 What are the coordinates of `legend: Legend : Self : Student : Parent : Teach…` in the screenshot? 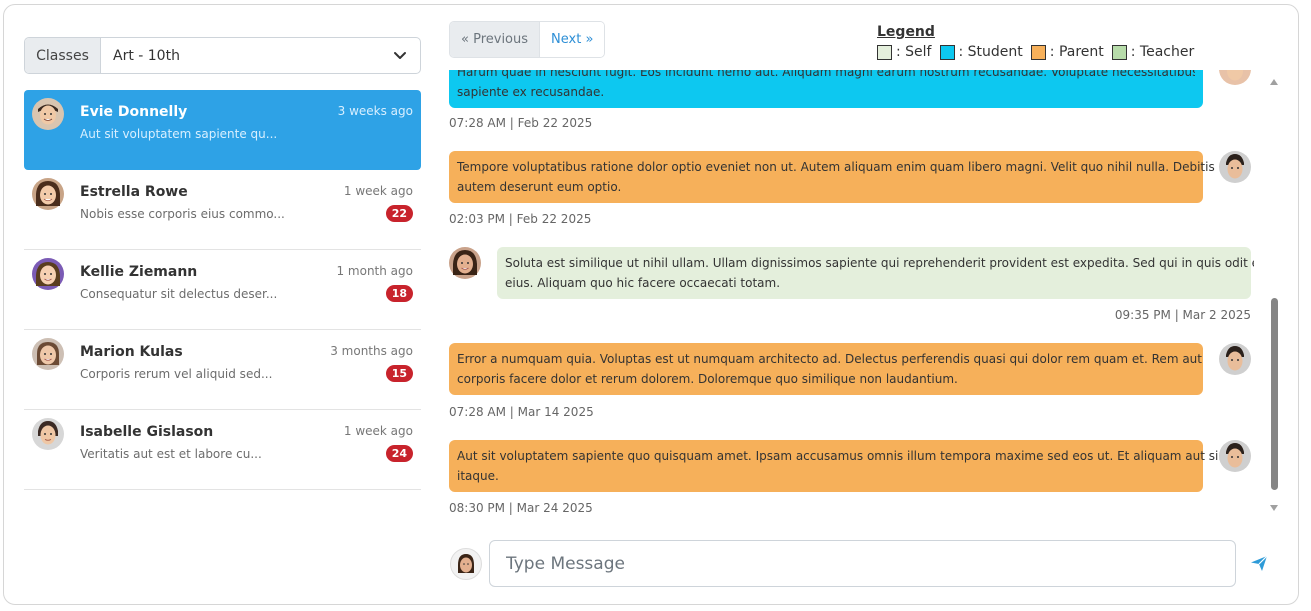 It's located at (1039, 42).